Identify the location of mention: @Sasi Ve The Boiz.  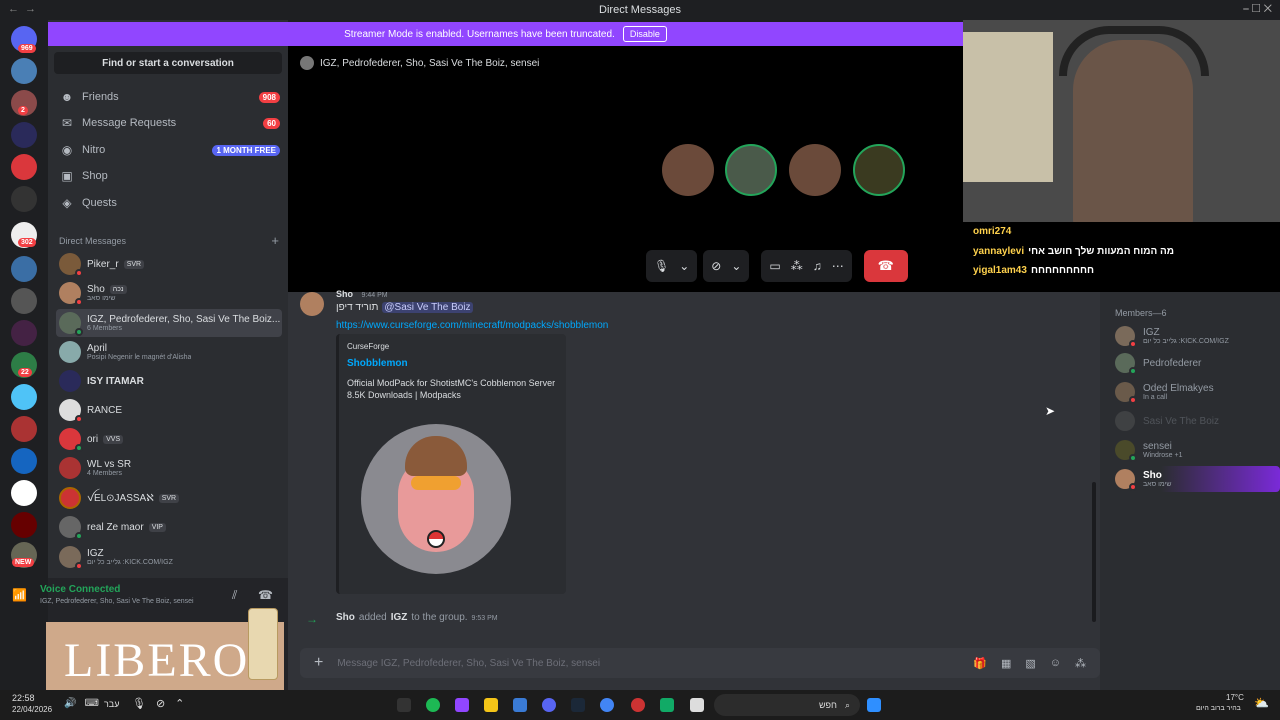
(427, 307).